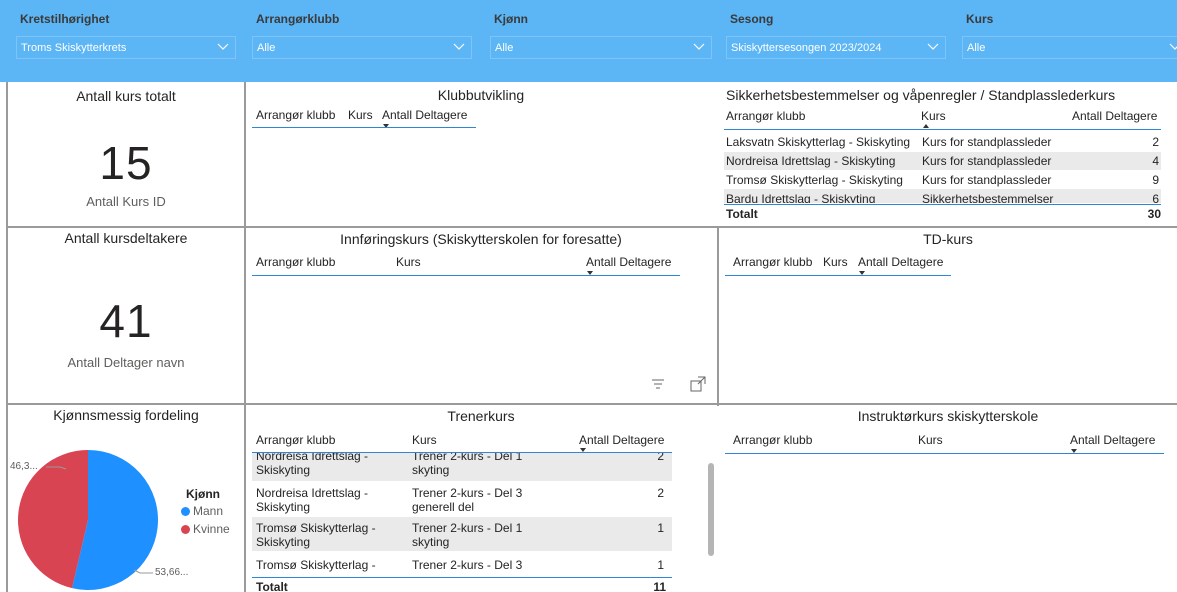 This screenshot has height=592, width=1177. I want to click on table-title: Trenerkurs, so click(481, 416).